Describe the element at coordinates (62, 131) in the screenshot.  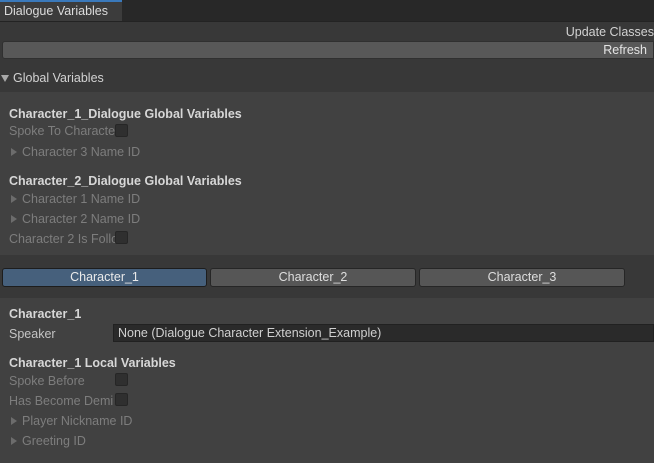
I see `bool-label-spoke-to-character: Spoke To Characte` at that location.